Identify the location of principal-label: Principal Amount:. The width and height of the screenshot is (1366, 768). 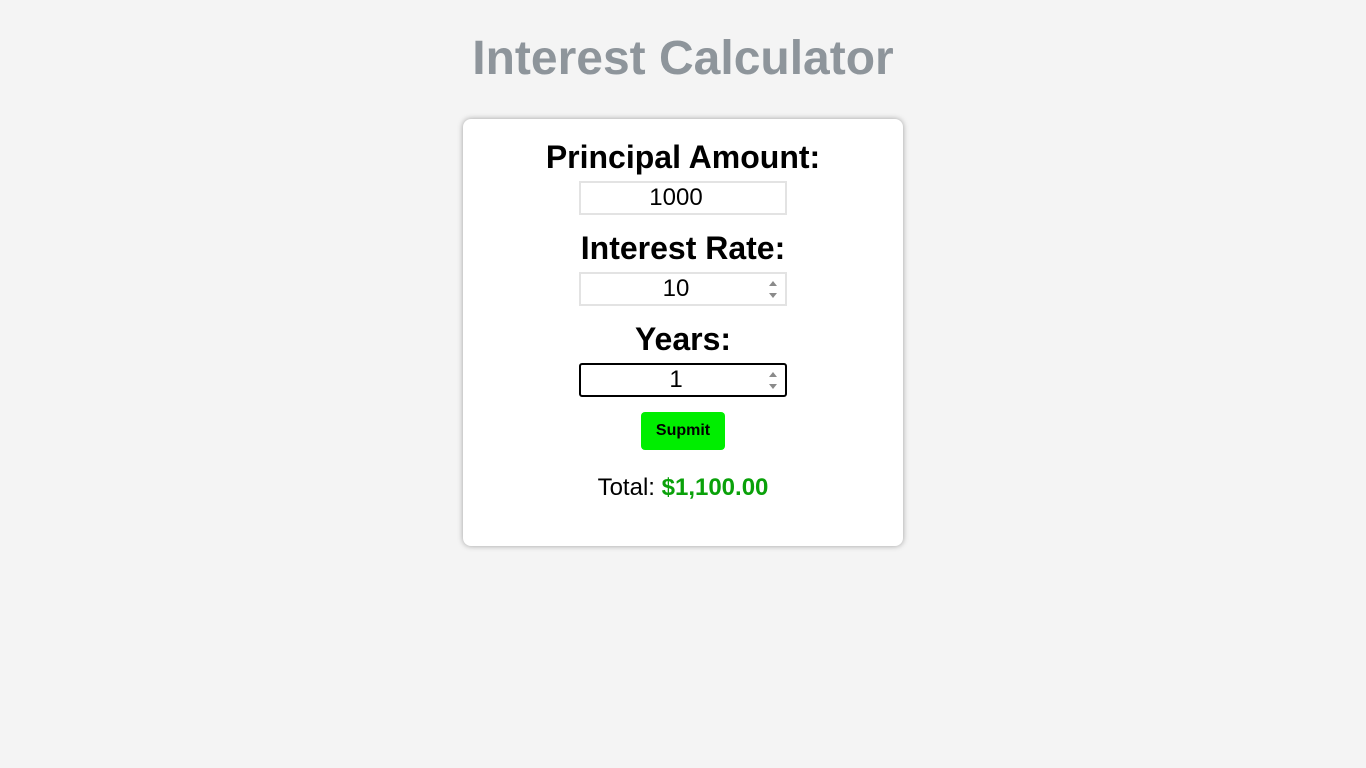
(683, 157).